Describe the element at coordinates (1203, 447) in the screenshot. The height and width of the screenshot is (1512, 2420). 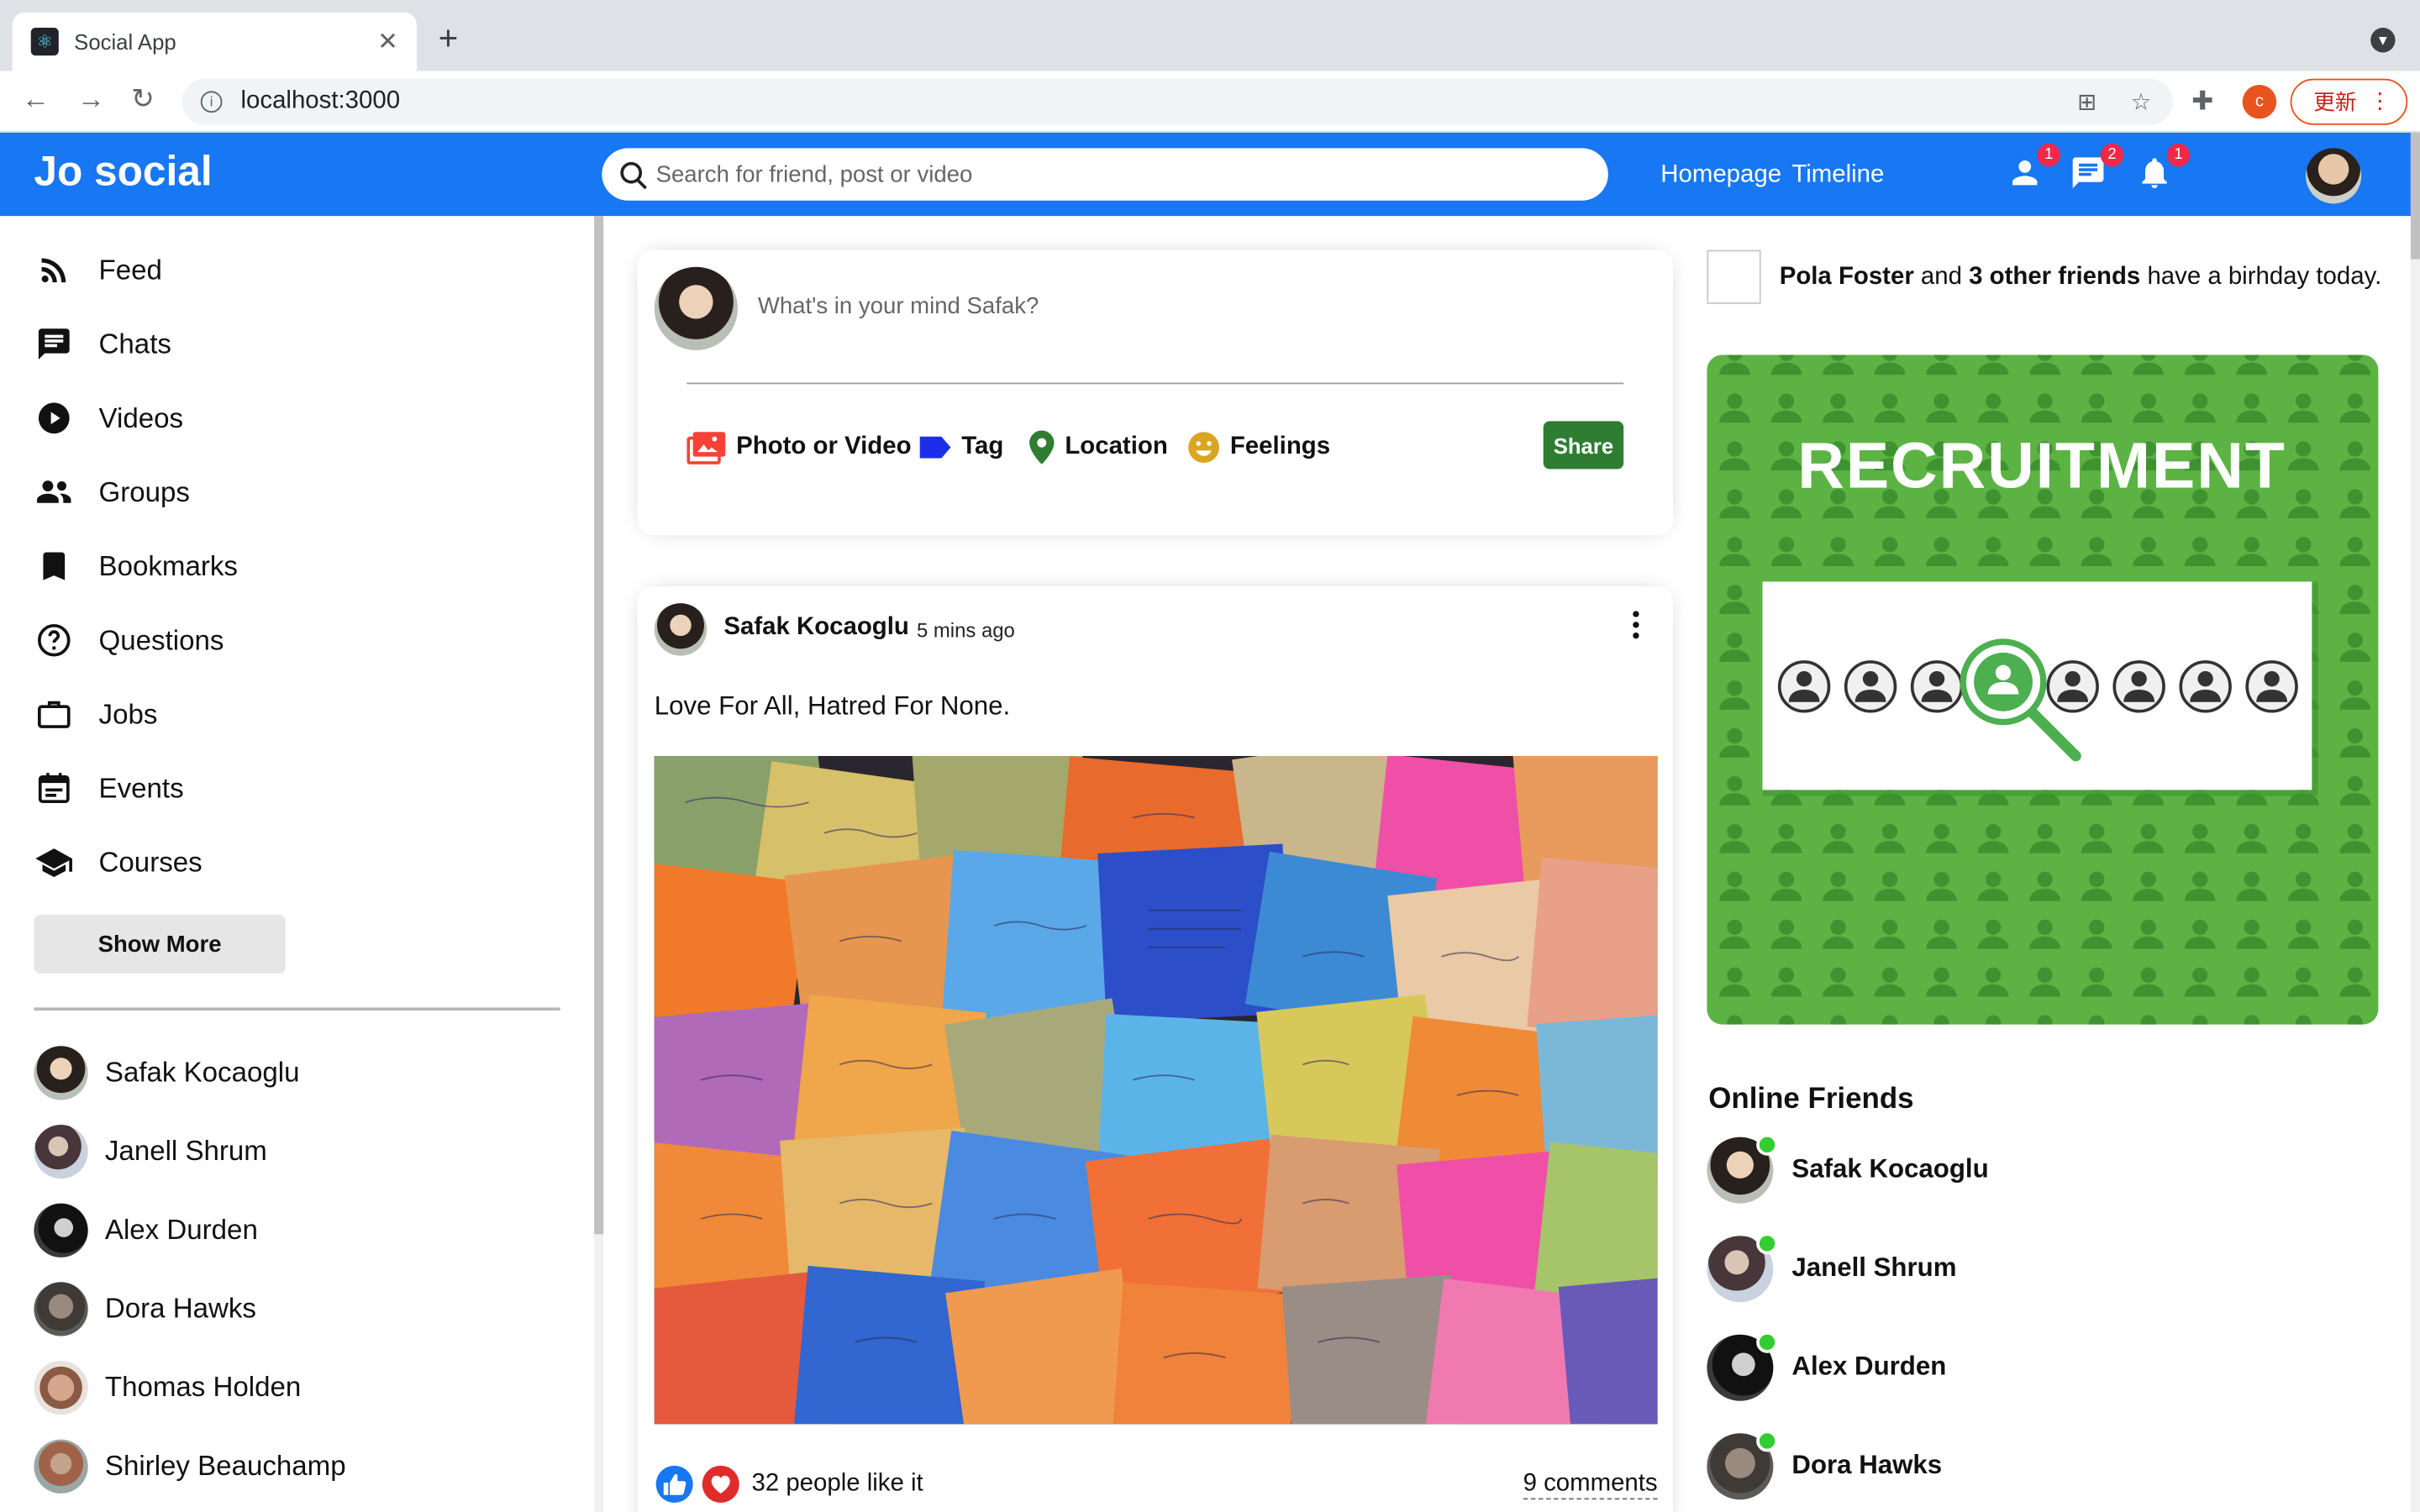
I see `emoji-emotions-icon` at that location.